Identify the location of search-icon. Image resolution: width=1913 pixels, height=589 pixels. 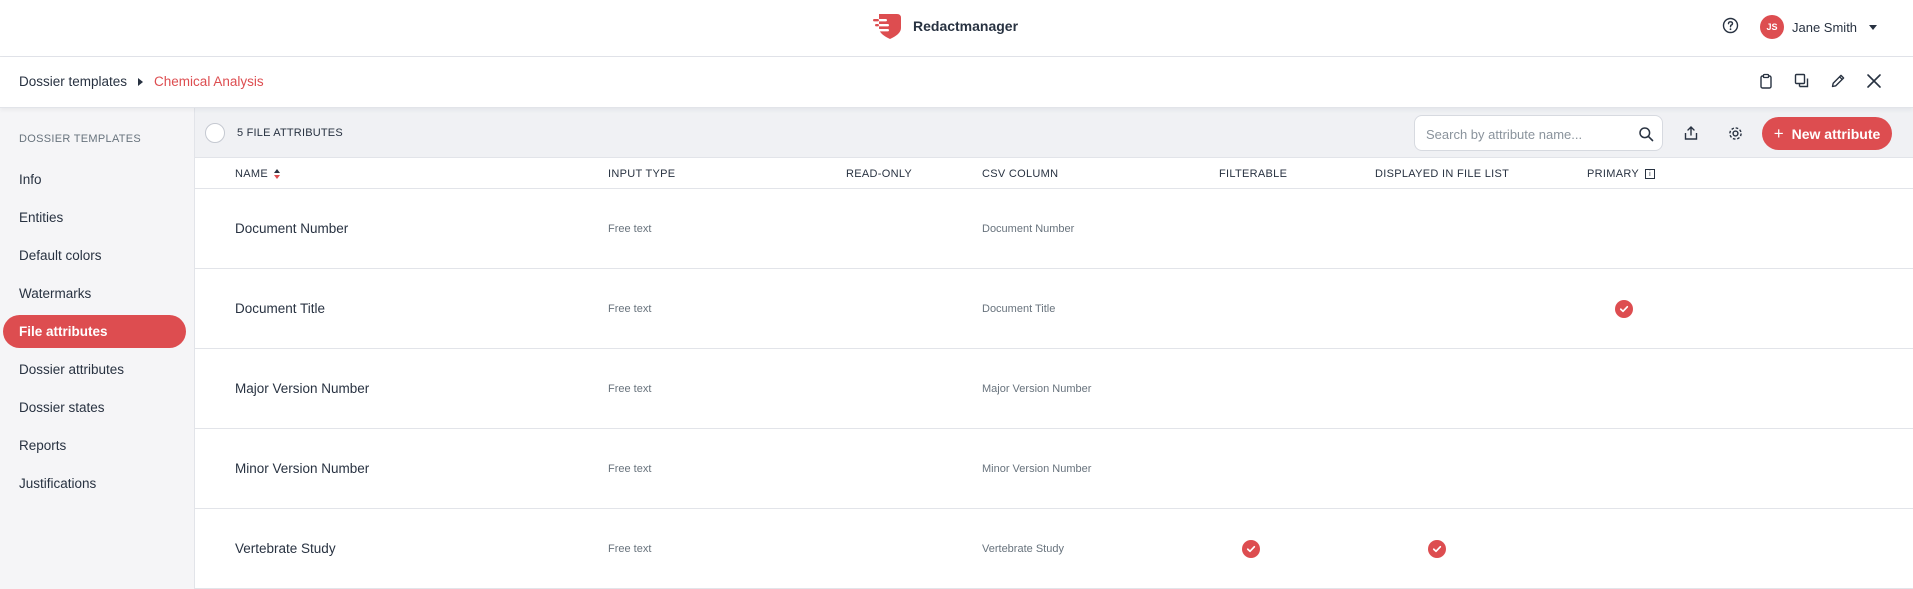
(1646, 134).